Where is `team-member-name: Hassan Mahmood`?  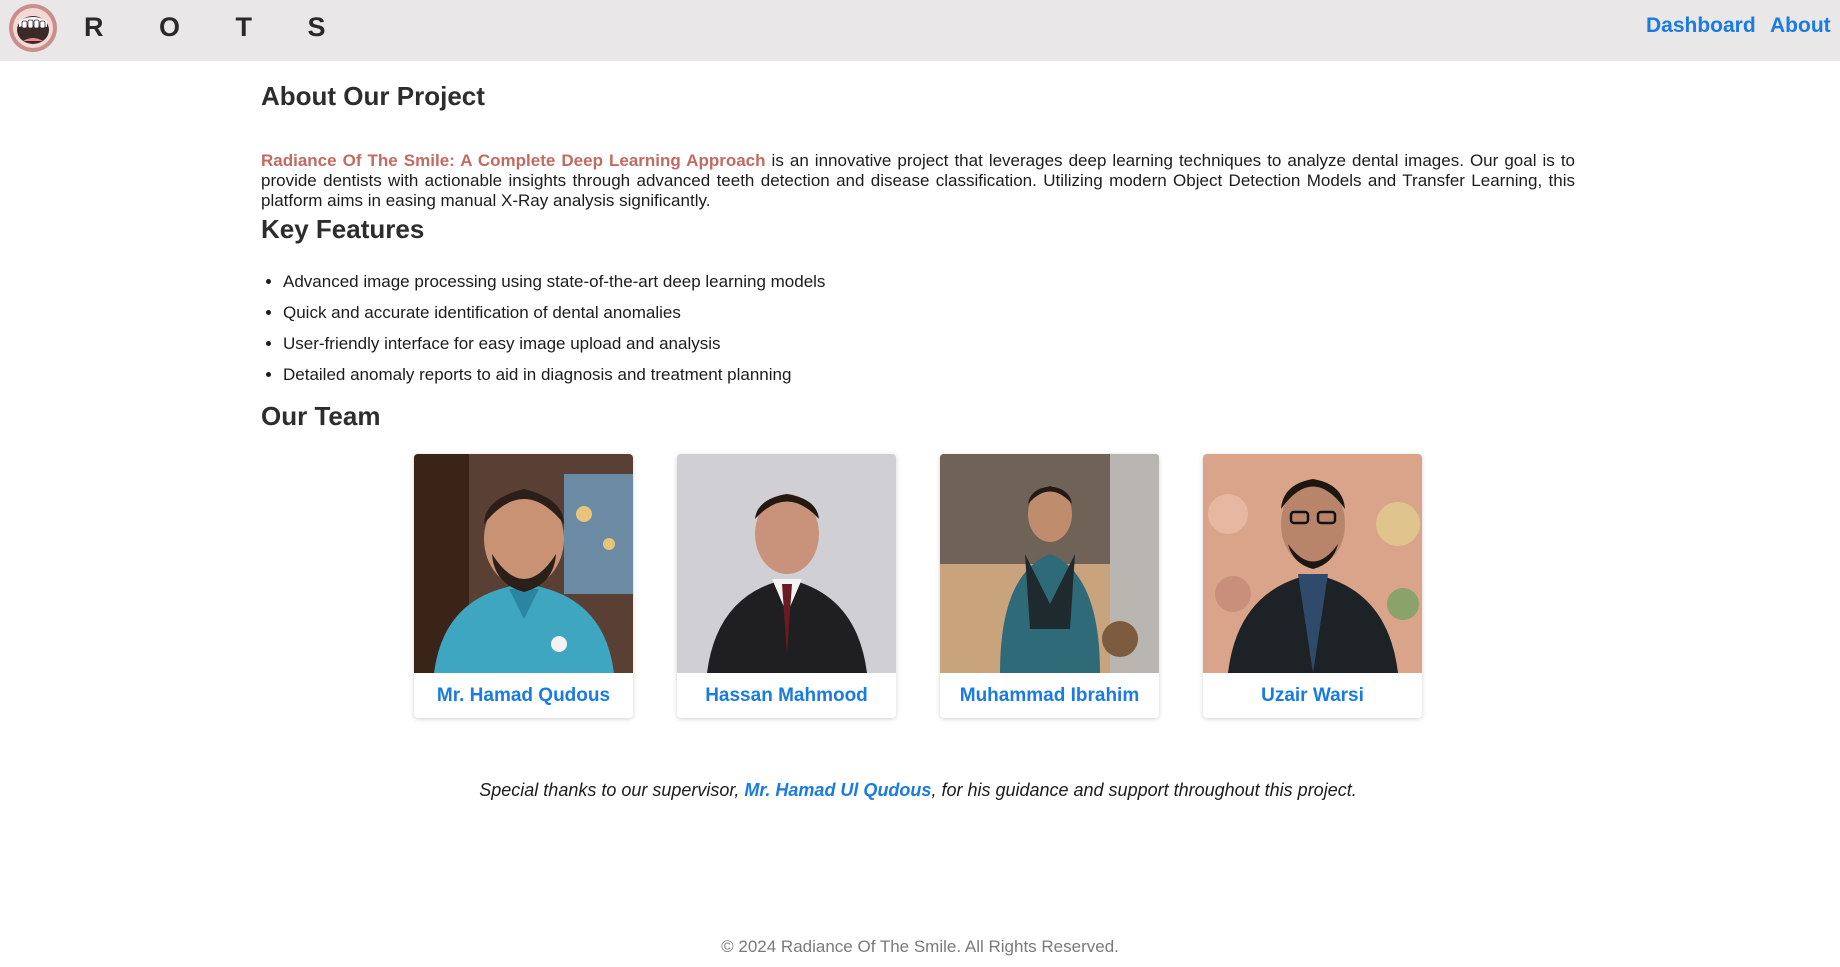
team-member-name: Hassan Mahmood is located at coordinates (786, 695).